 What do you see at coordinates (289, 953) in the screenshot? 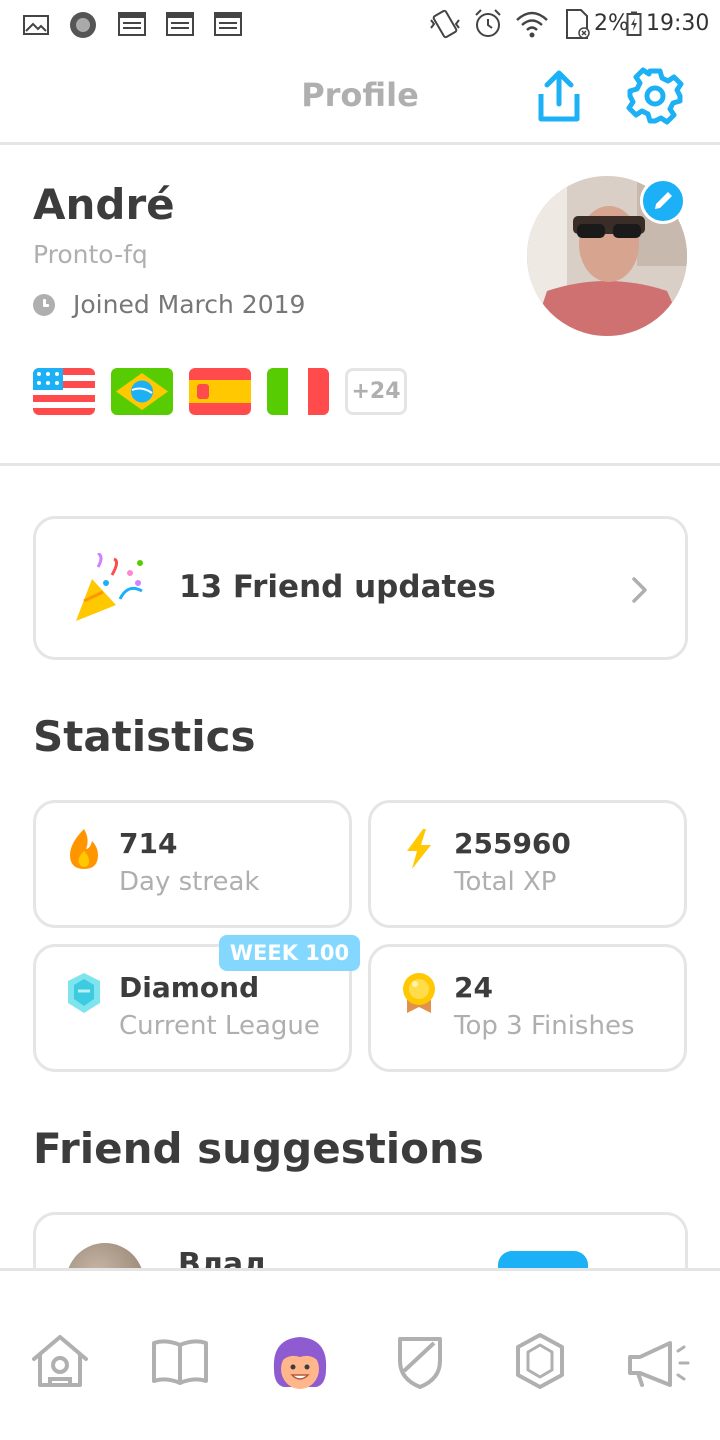
I see `league-week-badge: WEEK 100` at bounding box center [289, 953].